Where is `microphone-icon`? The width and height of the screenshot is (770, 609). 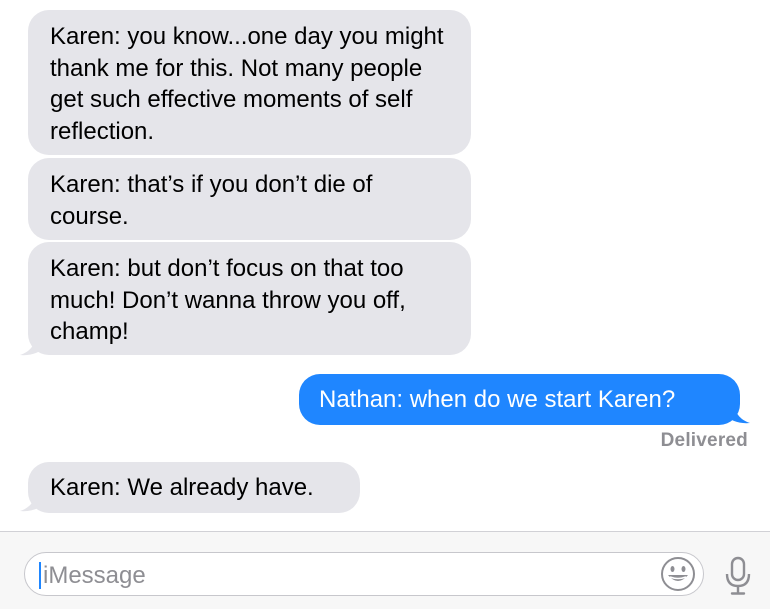 microphone-icon is located at coordinates (738, 576).